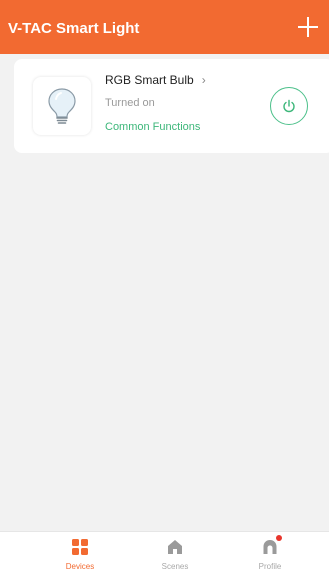 The width and height of the screenshot is (329, 573). I want to click on nav-tab-profile: Profile, so click(270, 553).